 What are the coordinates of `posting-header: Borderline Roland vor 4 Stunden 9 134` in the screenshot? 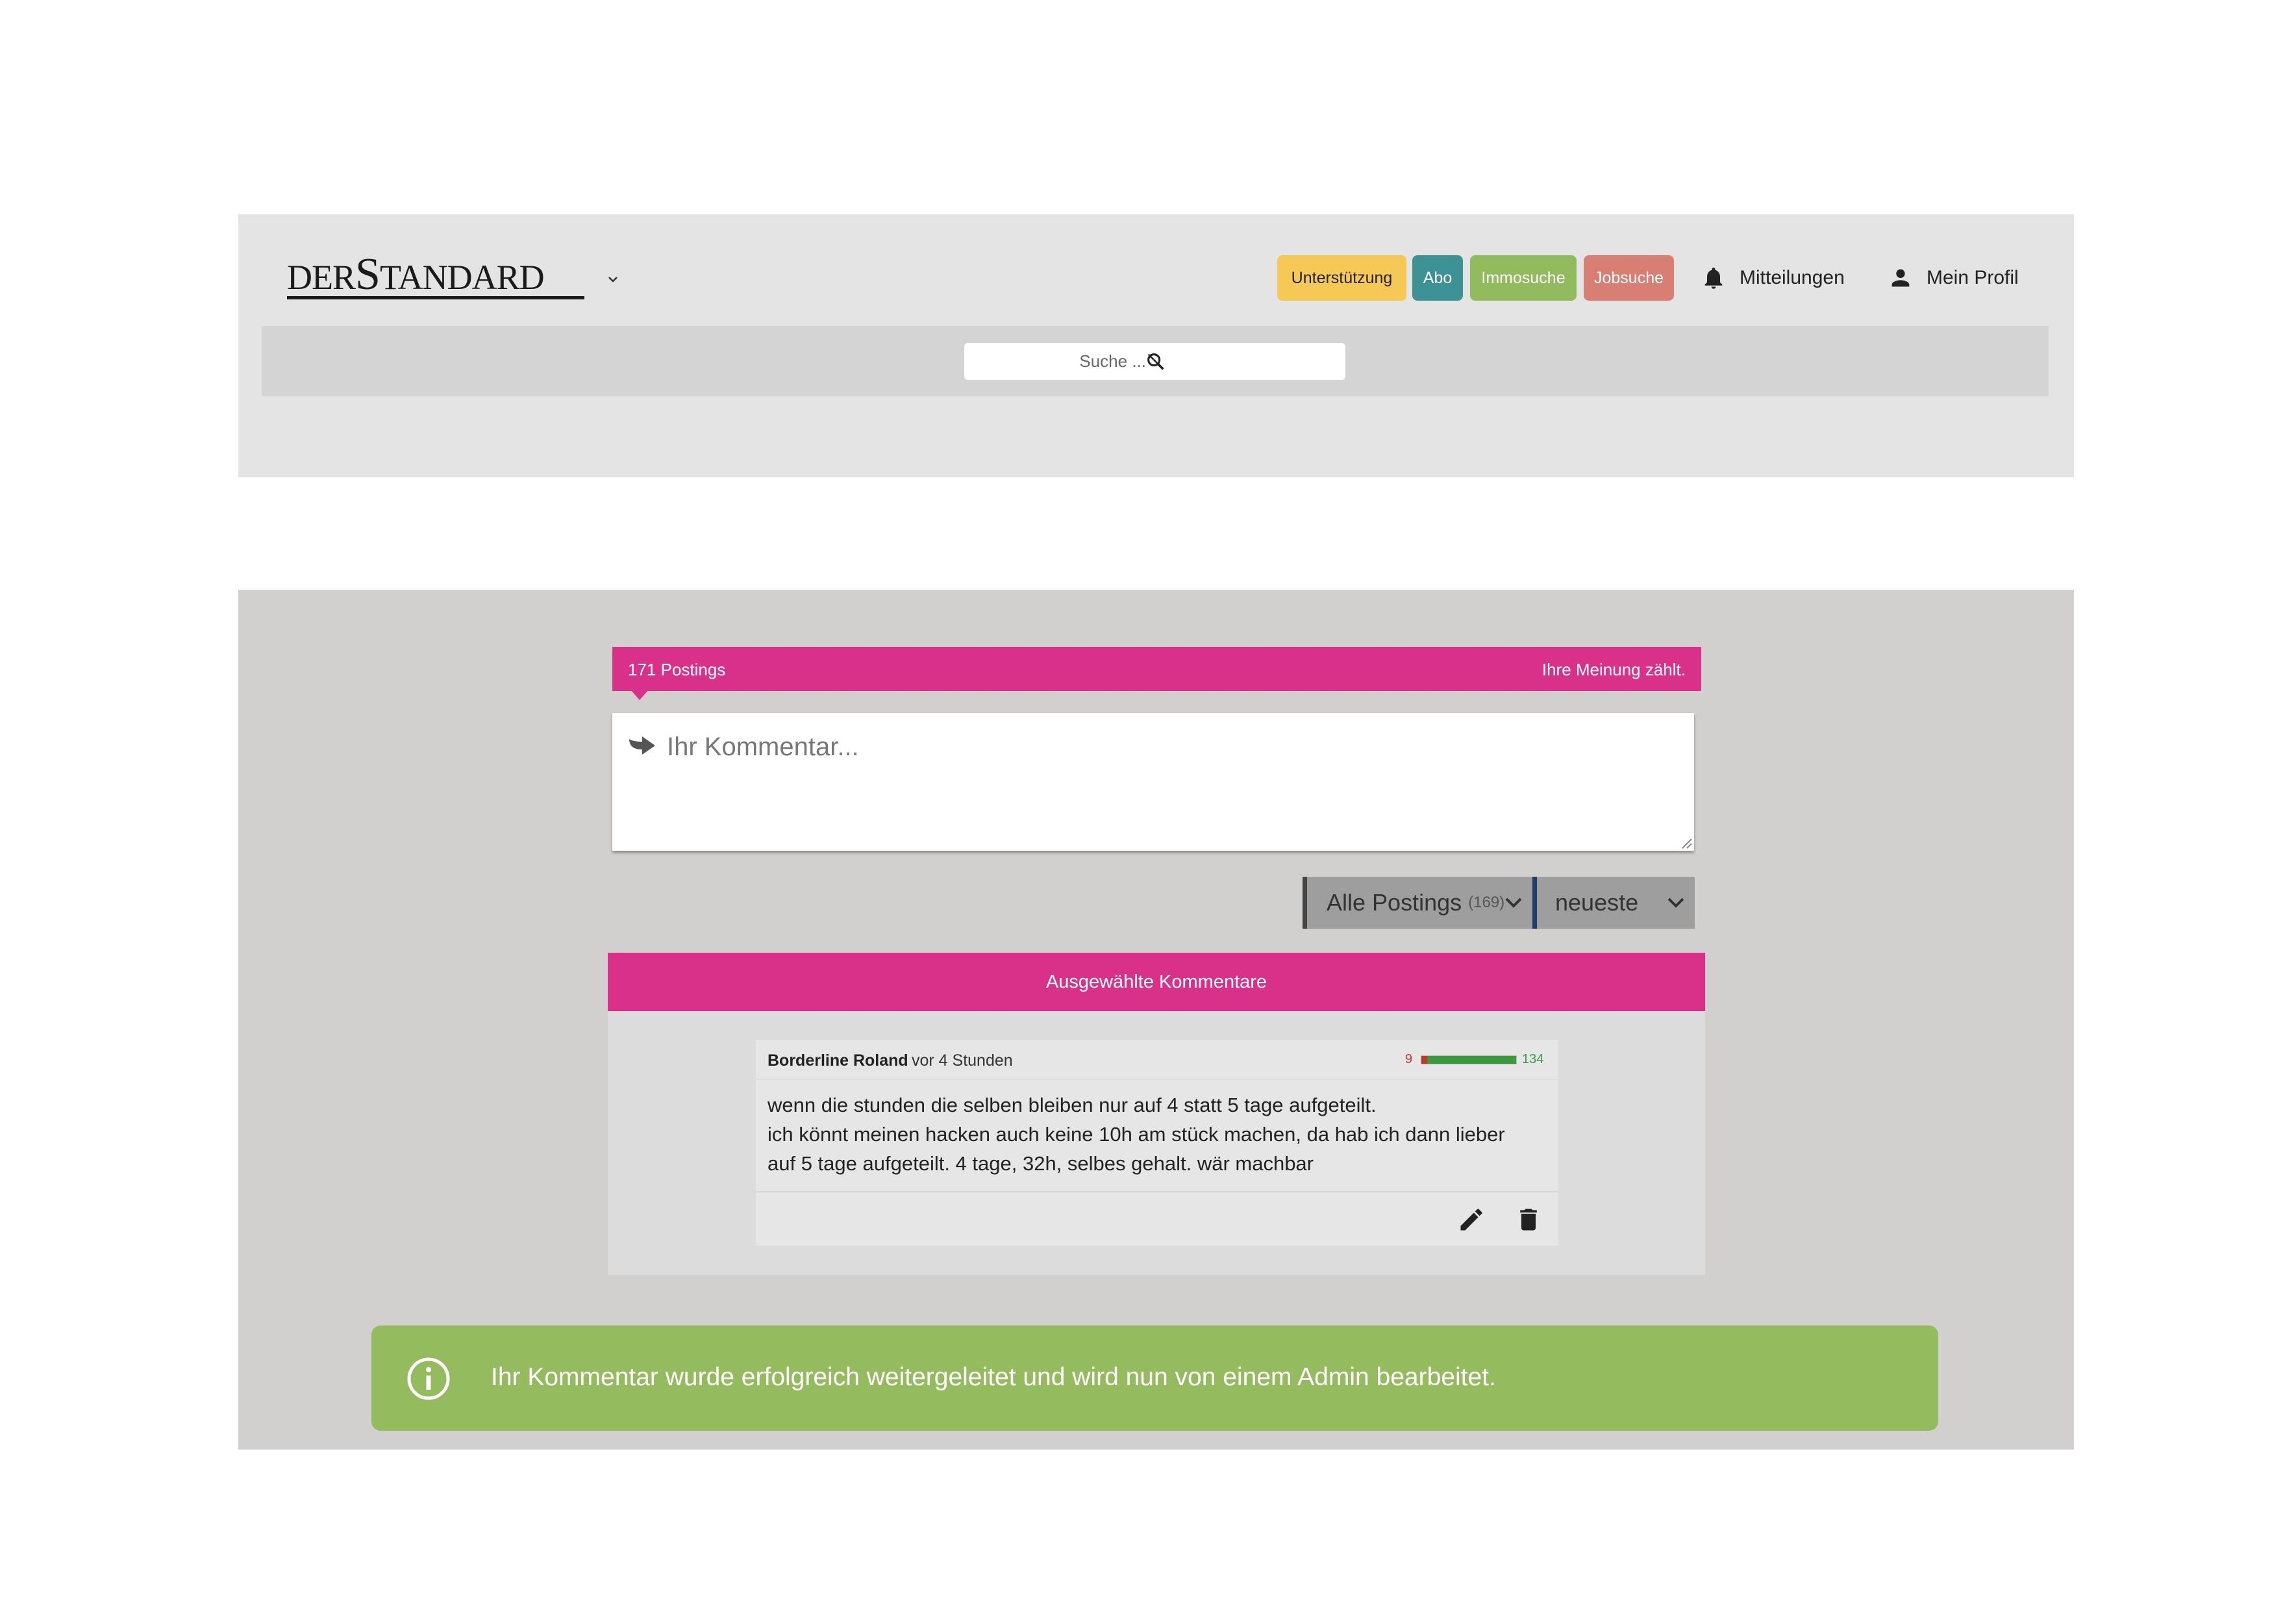 It's located at (1157, 1060).